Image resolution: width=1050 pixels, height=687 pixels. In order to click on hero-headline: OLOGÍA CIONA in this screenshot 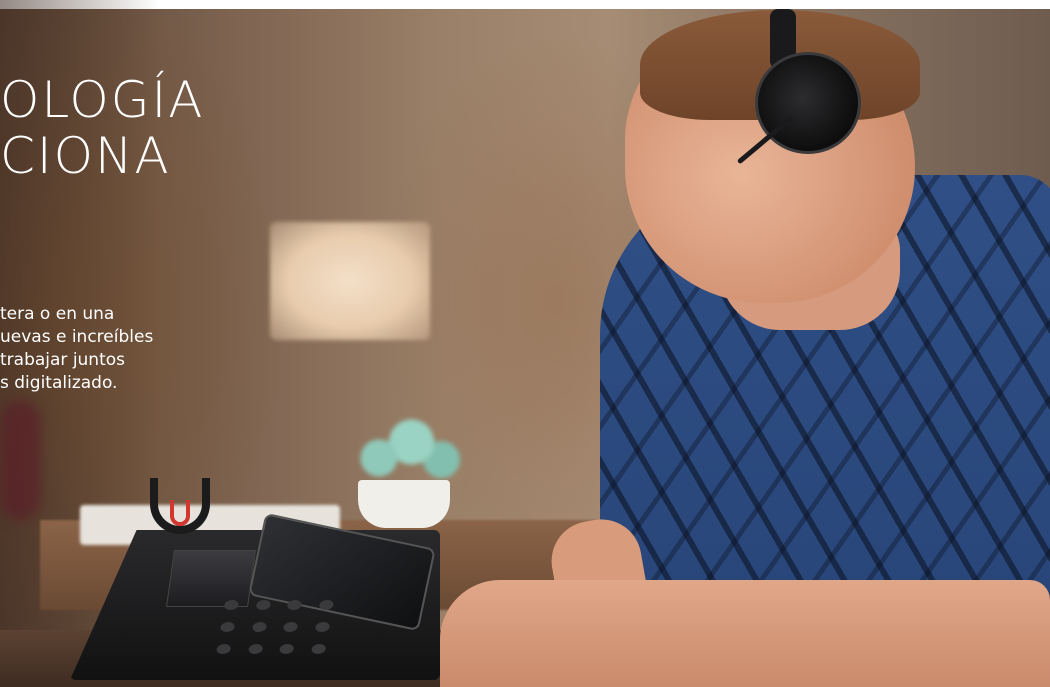, I will do `click(102, 128)`.